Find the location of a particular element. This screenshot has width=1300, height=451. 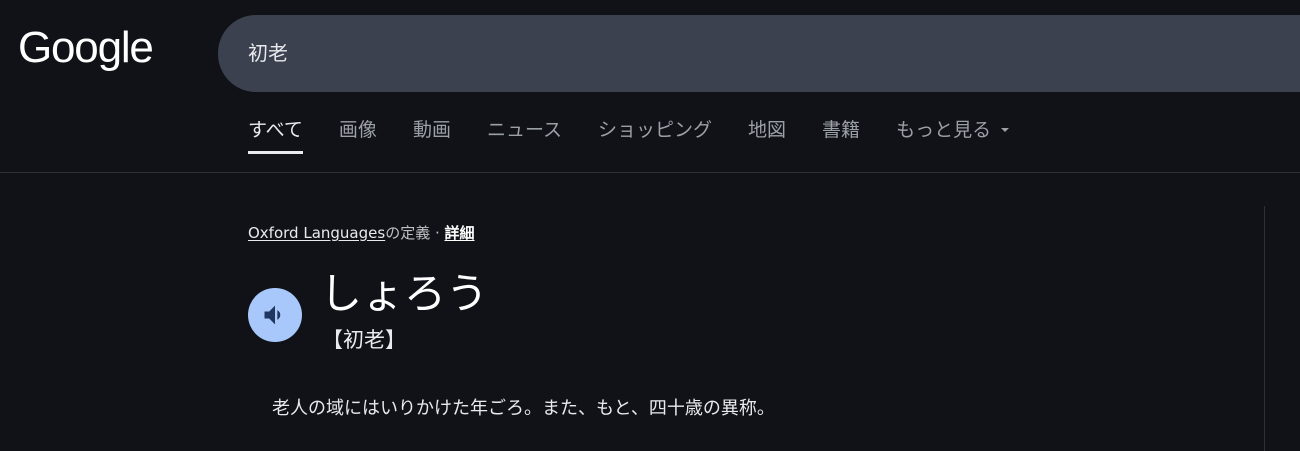

word-reading: しょろう is located at coordinates (404, 293).